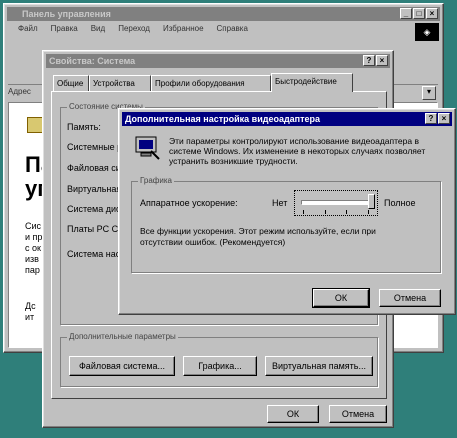  Describe the element at coordinates (71, 83) in the screenshot. I see `tab-general: Общие` at that location.